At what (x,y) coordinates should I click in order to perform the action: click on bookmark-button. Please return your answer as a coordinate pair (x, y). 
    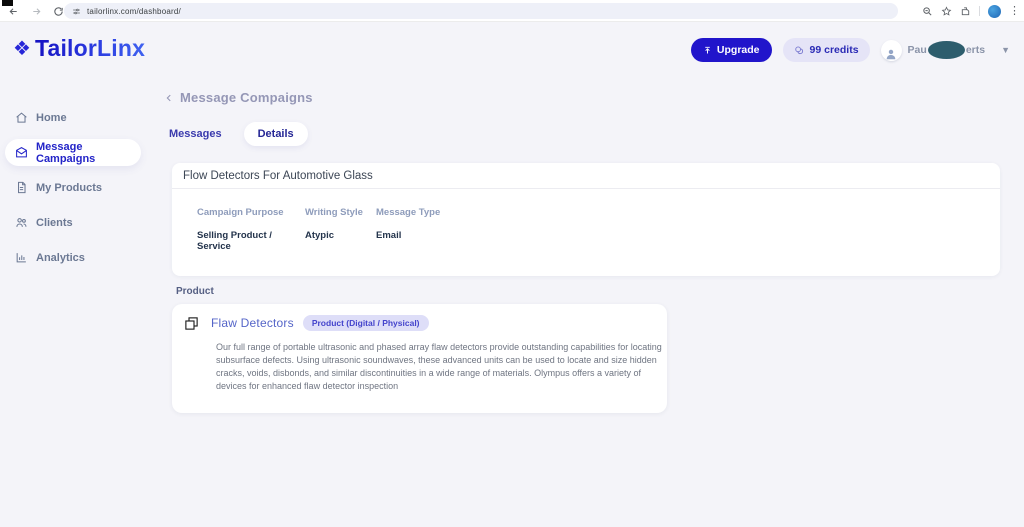
    Looking at the image, I should click on (946, 11).